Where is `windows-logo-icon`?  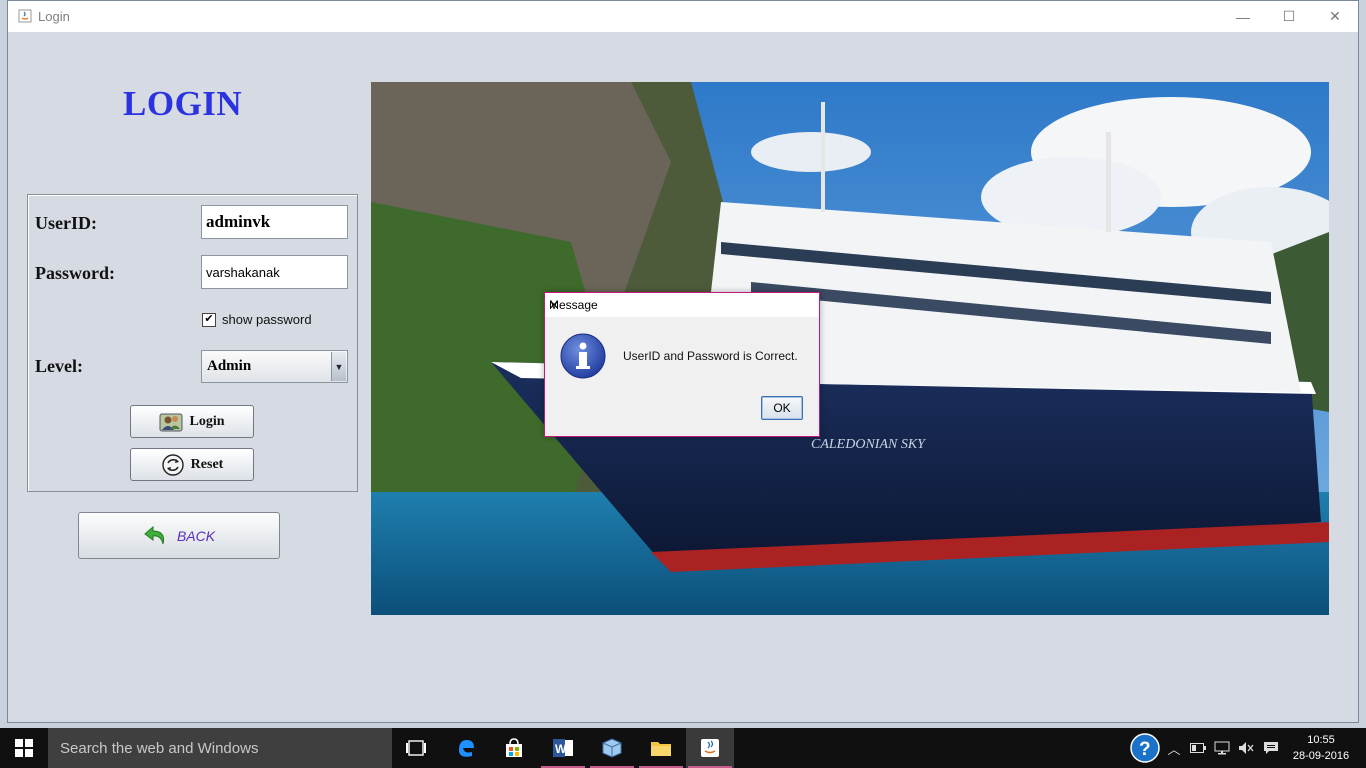 windows-logo-icon is located at coordinates (24, 748).